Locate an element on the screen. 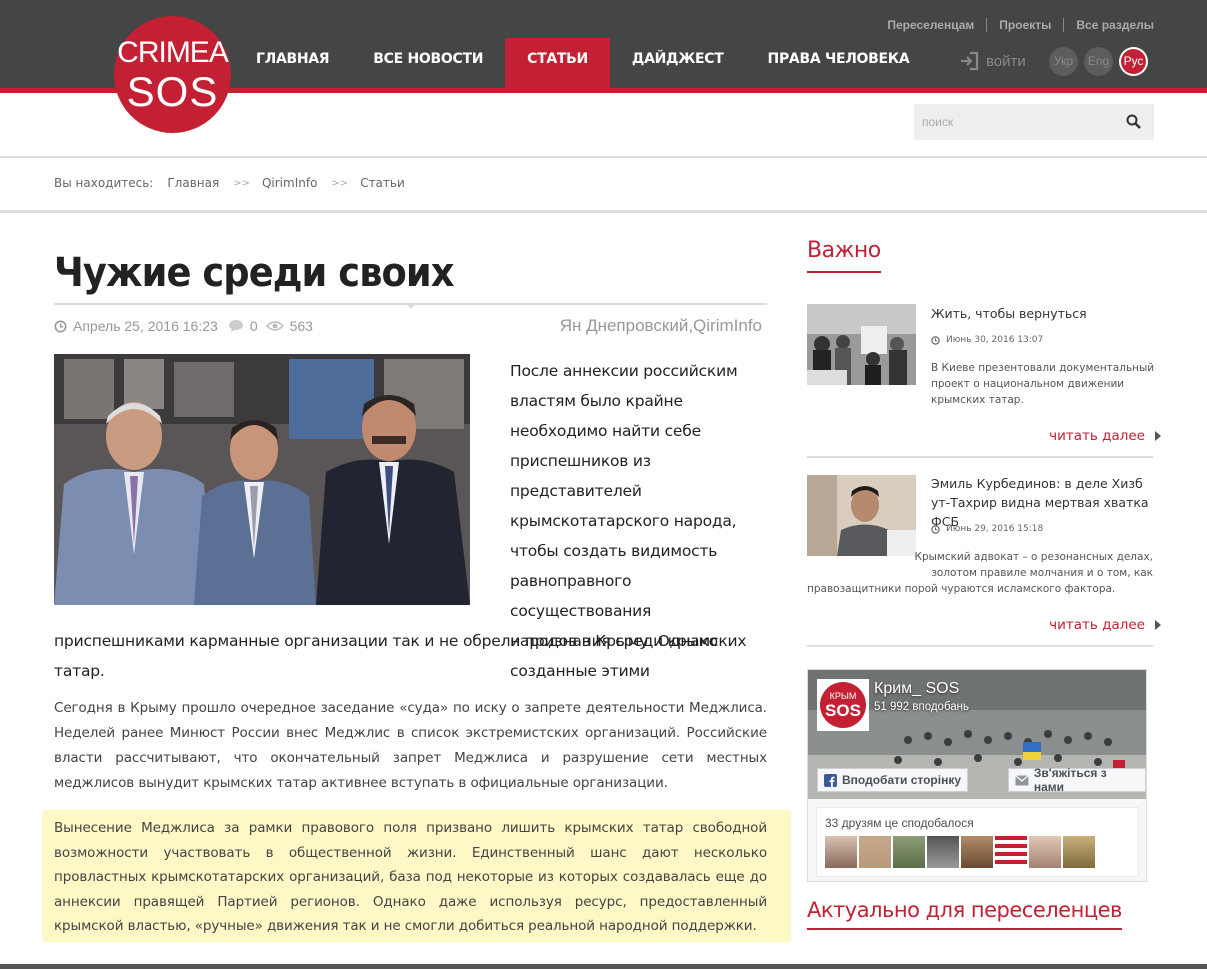 The width and height of the screenshot is (1207, 969). breadcrumb-qiriminfo: QirimInfo is located at coordinates (289, 183).